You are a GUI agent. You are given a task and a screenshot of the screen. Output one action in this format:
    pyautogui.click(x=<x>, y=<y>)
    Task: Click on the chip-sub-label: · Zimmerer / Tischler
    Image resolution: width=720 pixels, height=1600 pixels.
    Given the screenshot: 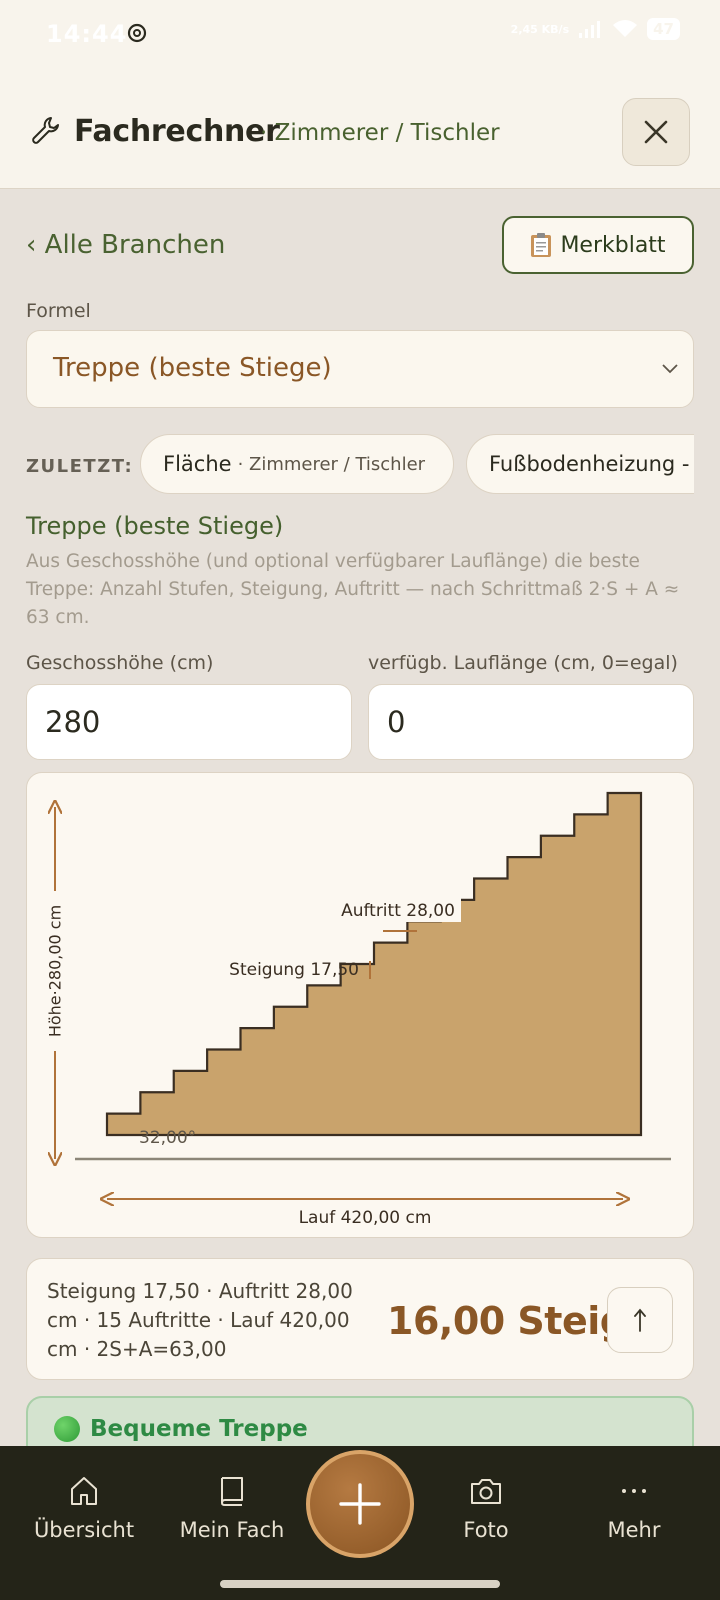 What is the action you would take?
    pyautogui.click(x=331, y=464)
    